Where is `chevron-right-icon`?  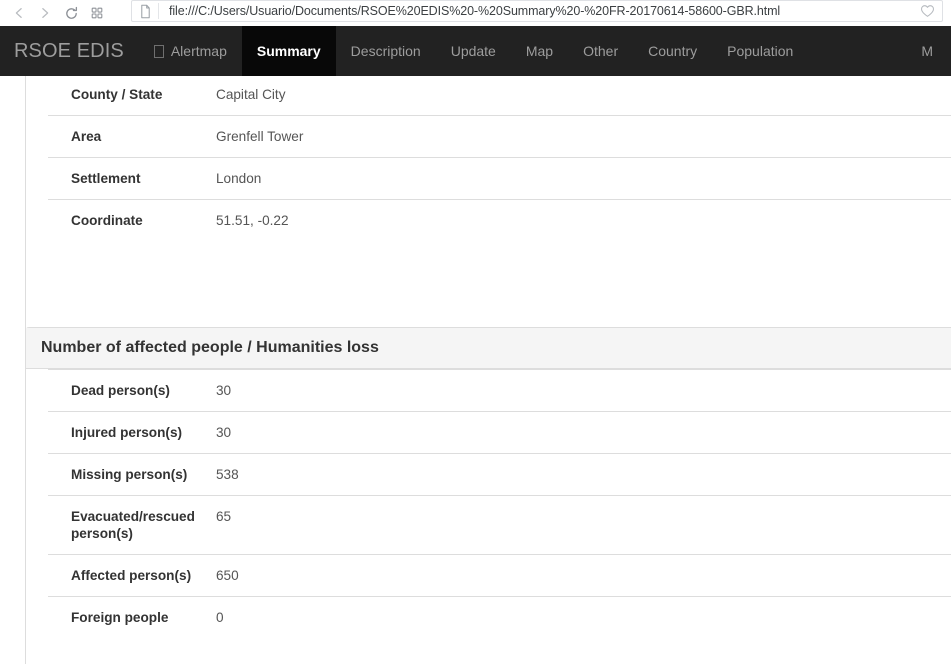 chevron-right-icon is located at coordinates (45, 13).